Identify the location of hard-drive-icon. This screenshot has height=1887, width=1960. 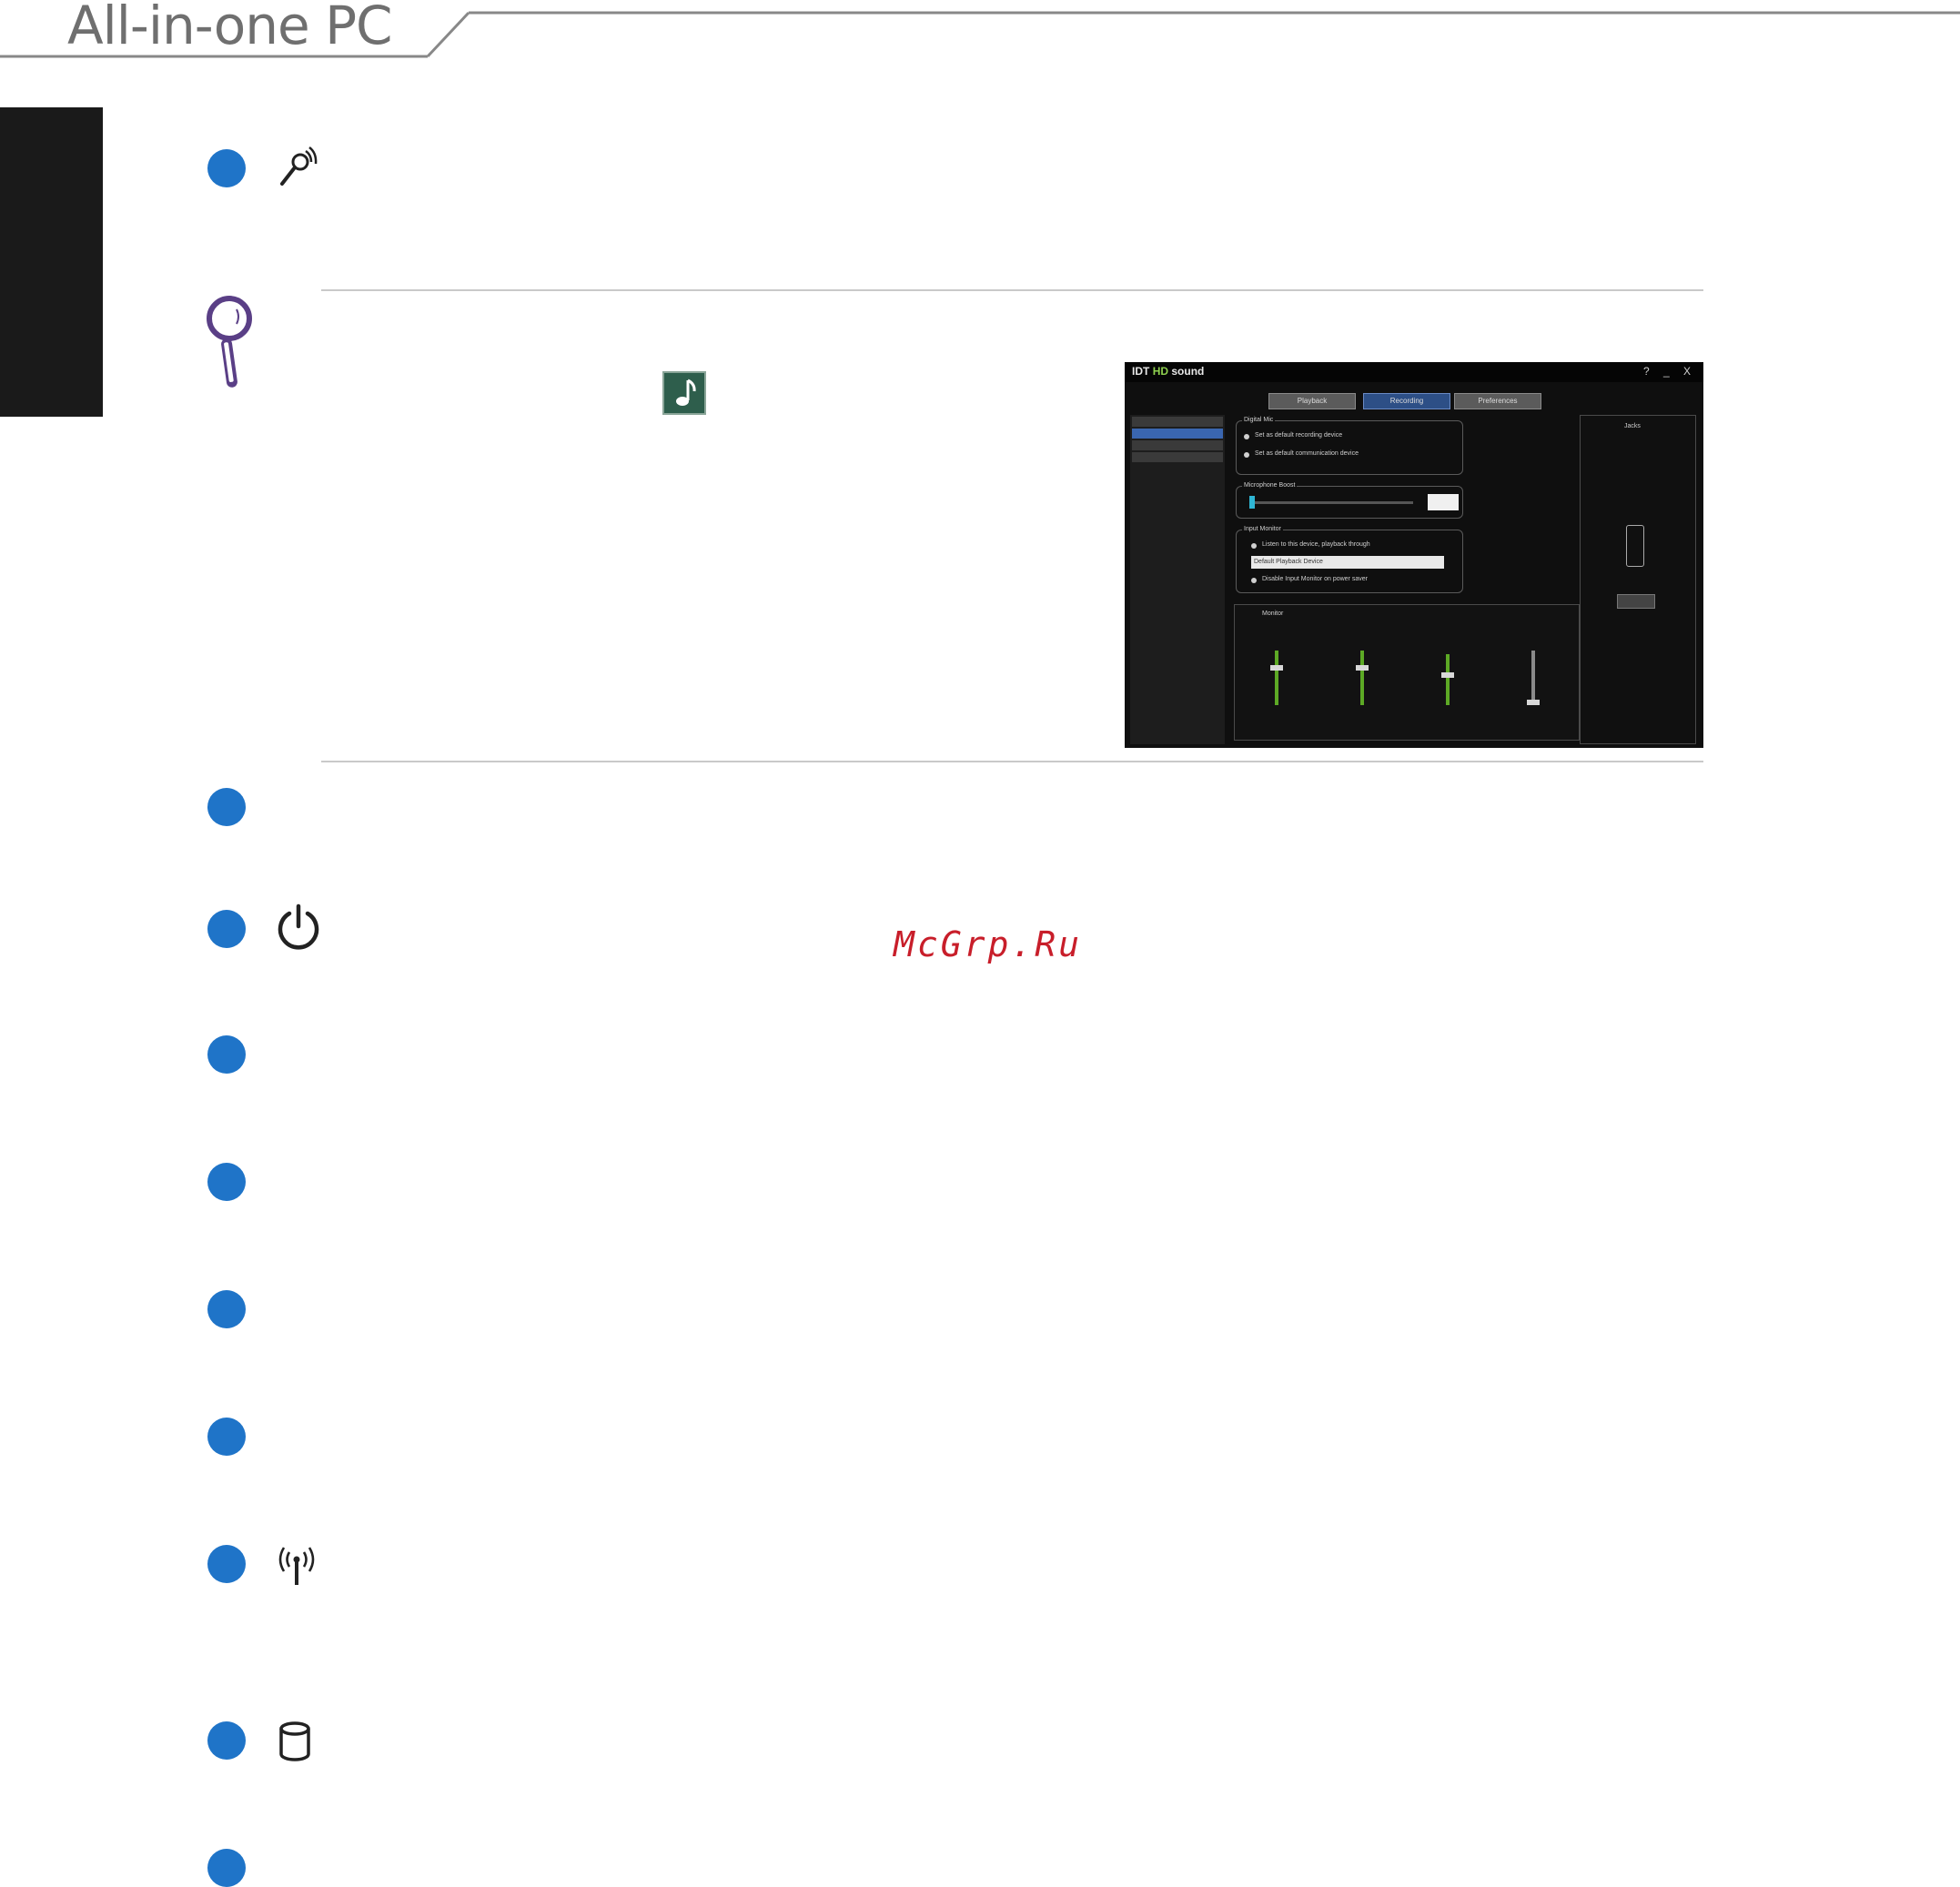
(294, 1741).